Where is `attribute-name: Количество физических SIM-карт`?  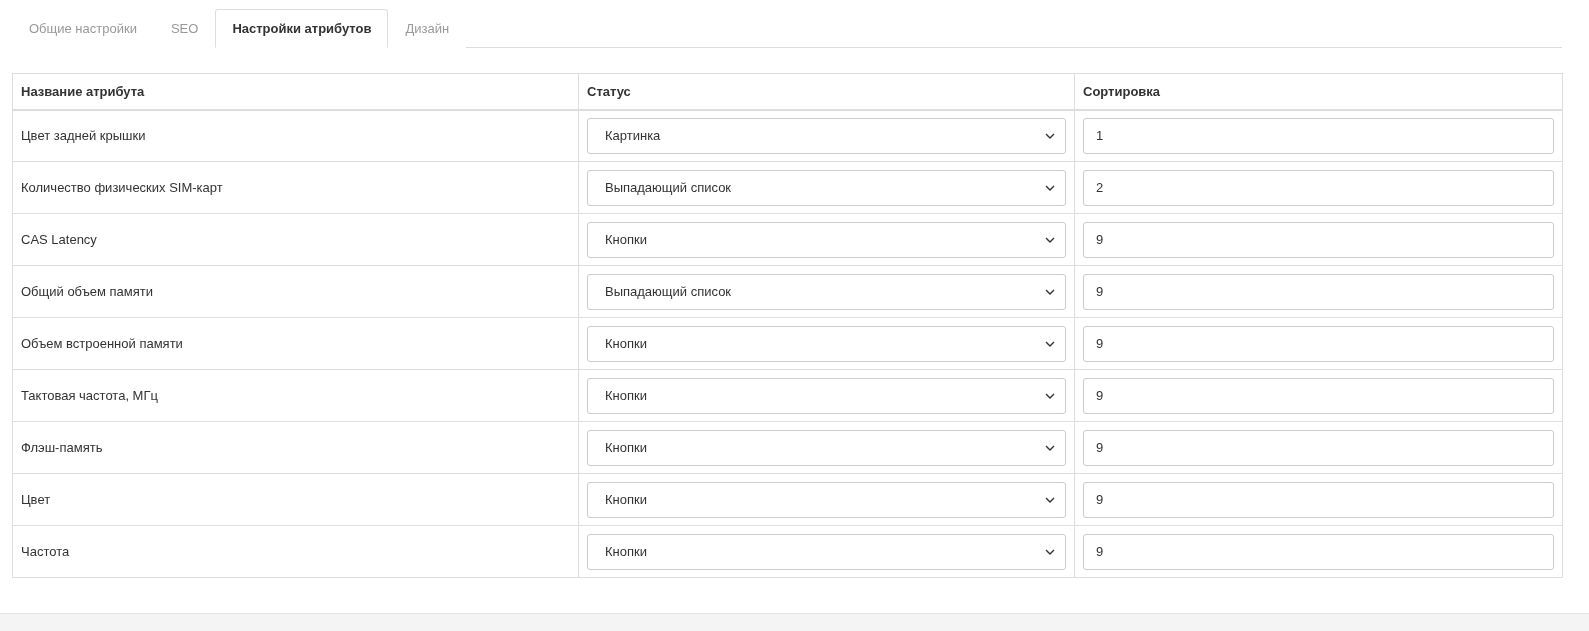
attribute-name: Количество физических SIM-карт is located at coordinates (122, 187).